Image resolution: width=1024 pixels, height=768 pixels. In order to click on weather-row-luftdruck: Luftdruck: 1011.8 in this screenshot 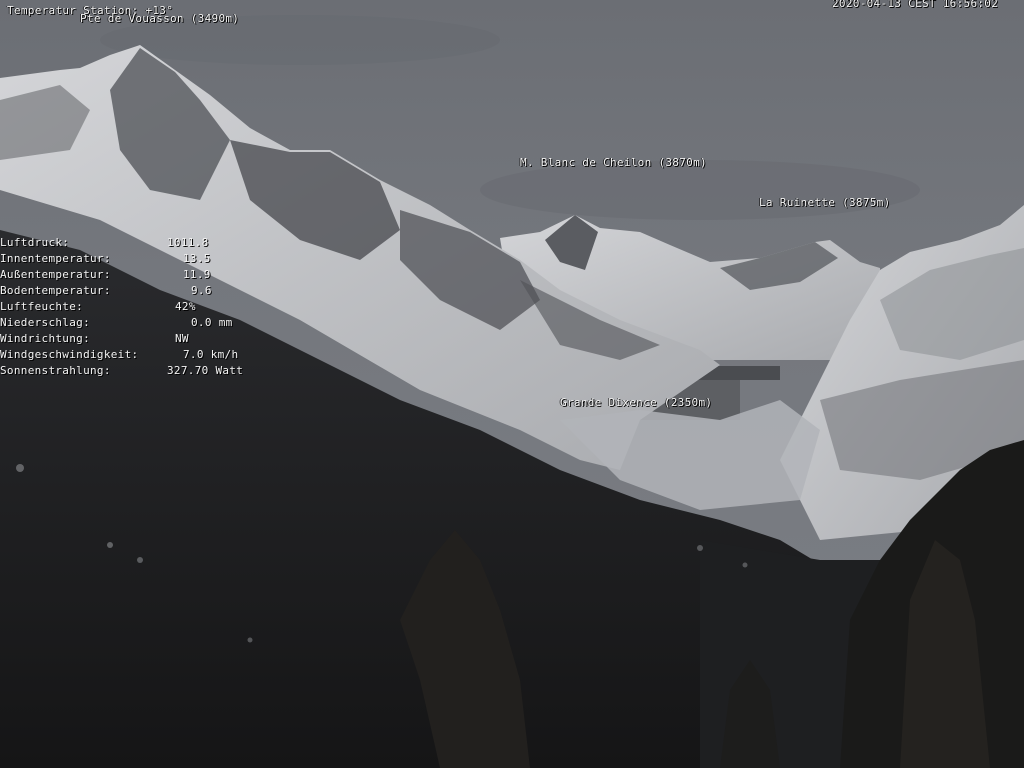, I will do `click(135, 243)`.